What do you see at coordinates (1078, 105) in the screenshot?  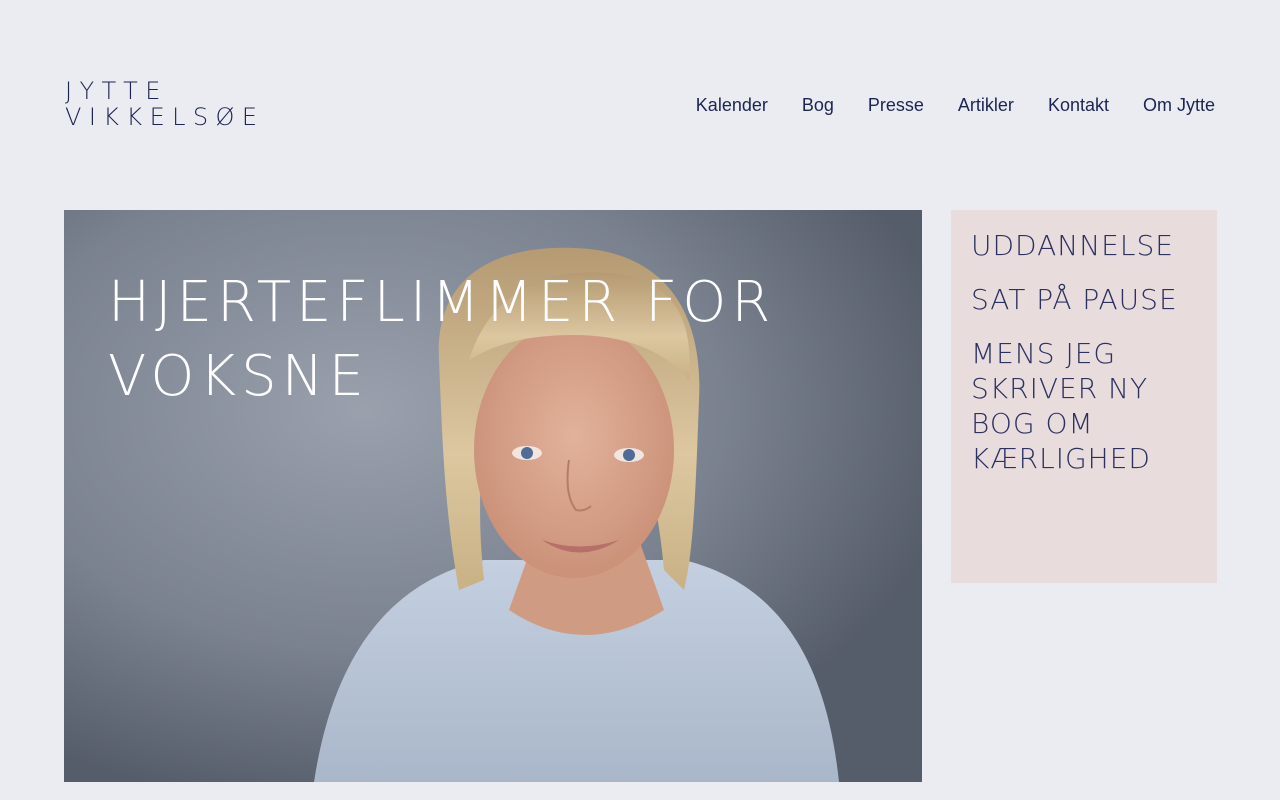 I see `nav-item-kontakt: Kontakt` at bounding box center [1078, 105].